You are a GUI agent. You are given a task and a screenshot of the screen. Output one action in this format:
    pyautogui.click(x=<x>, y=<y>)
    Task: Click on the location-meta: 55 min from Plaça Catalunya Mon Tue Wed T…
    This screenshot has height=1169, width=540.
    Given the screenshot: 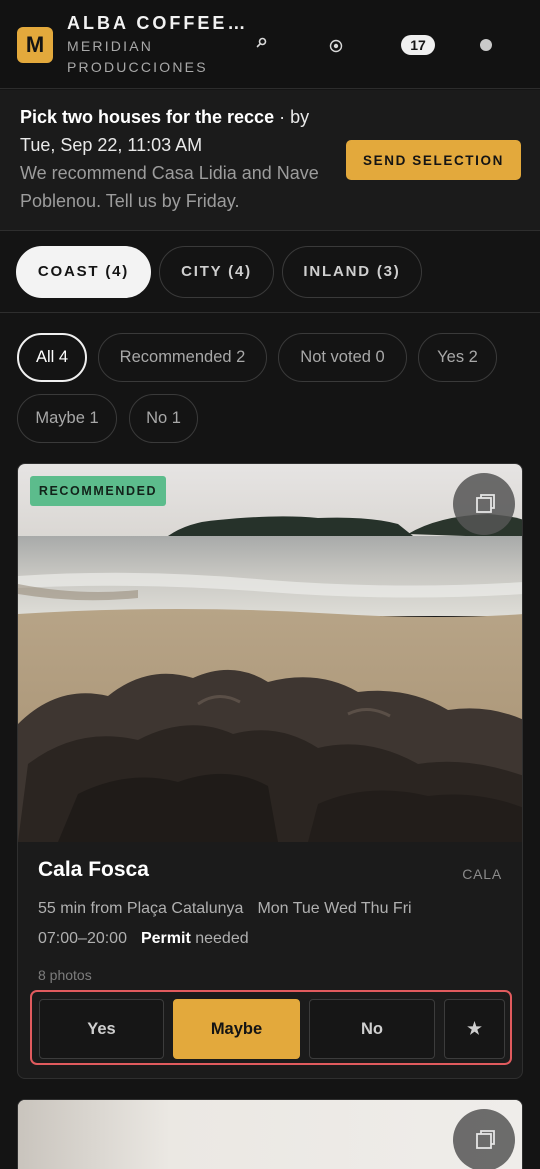 What is the action you would take?
    pyautogui.click(x=225, y=909)
    